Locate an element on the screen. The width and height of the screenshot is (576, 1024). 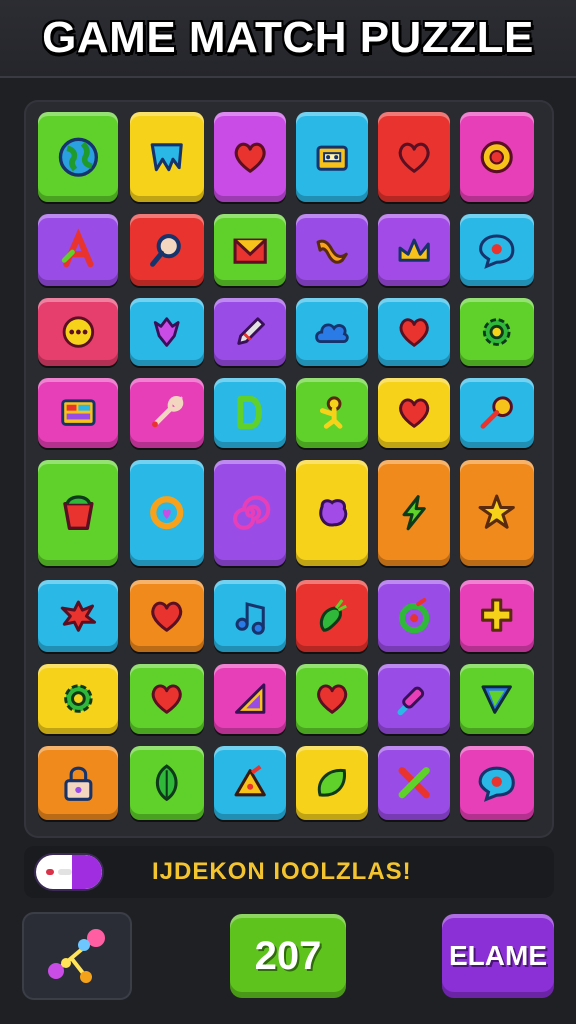
tile-r8-c4 is located at coordinates (332, 783).